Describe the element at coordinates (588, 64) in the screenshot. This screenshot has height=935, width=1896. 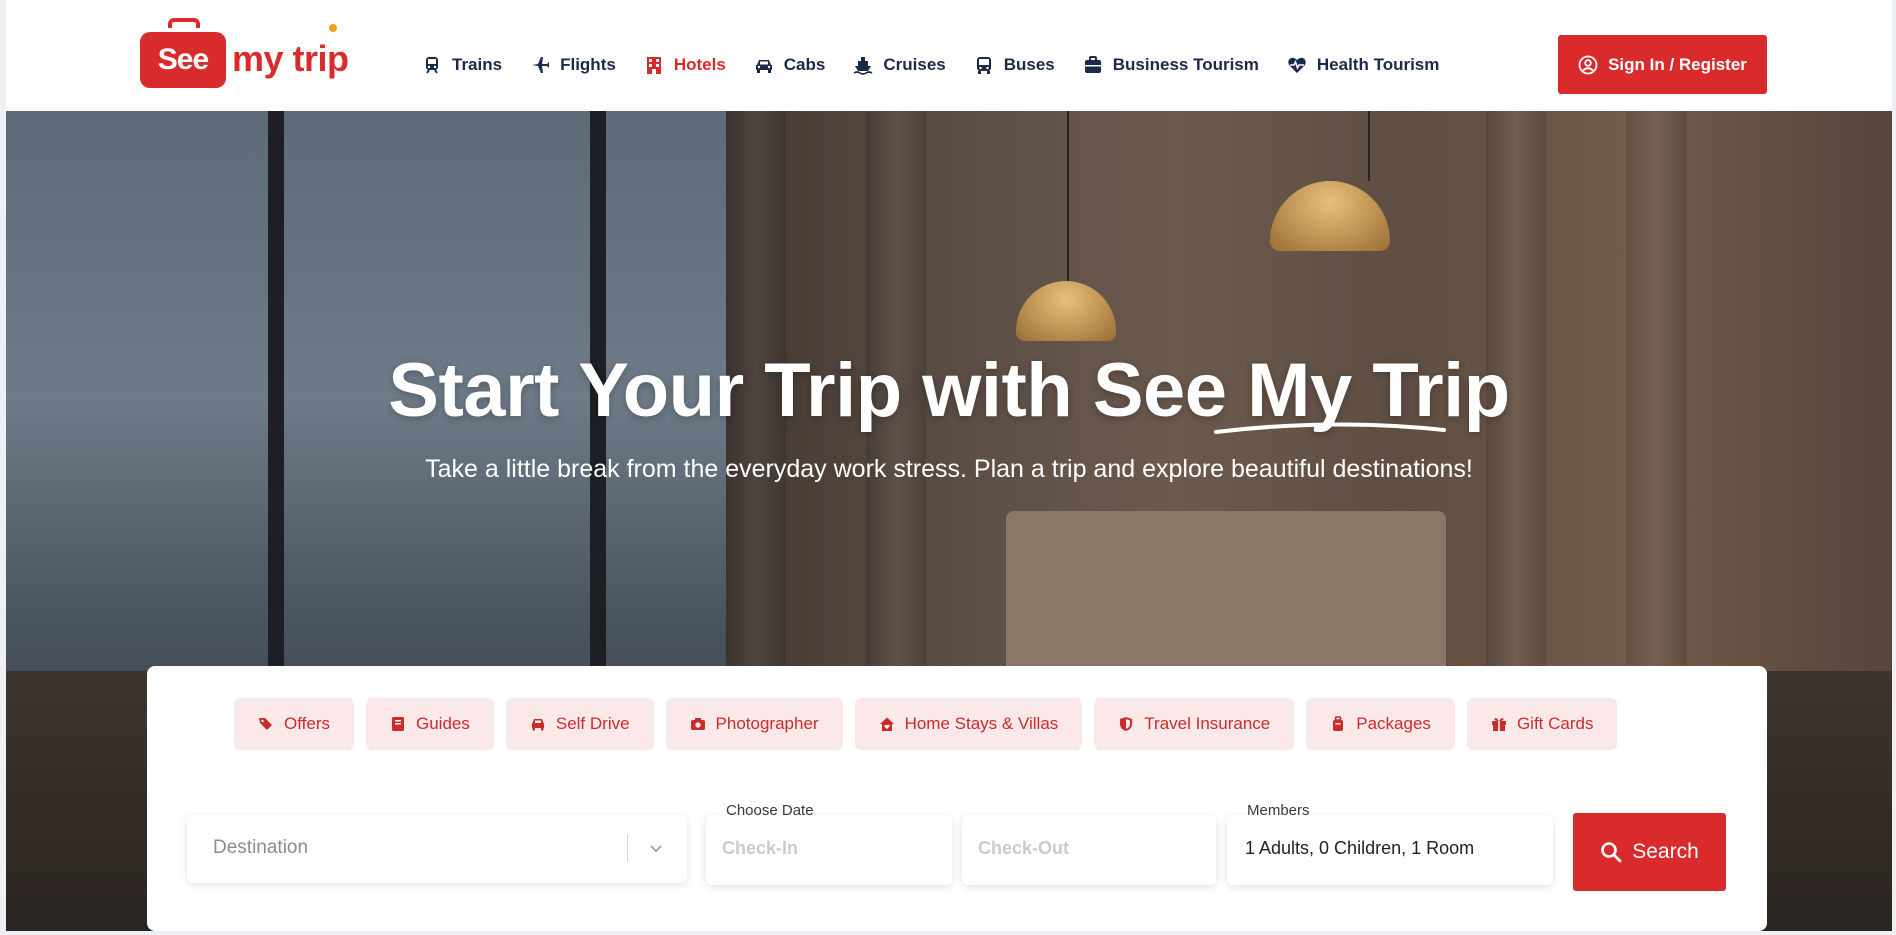
I see `nav-item-label: Flights` at that location.